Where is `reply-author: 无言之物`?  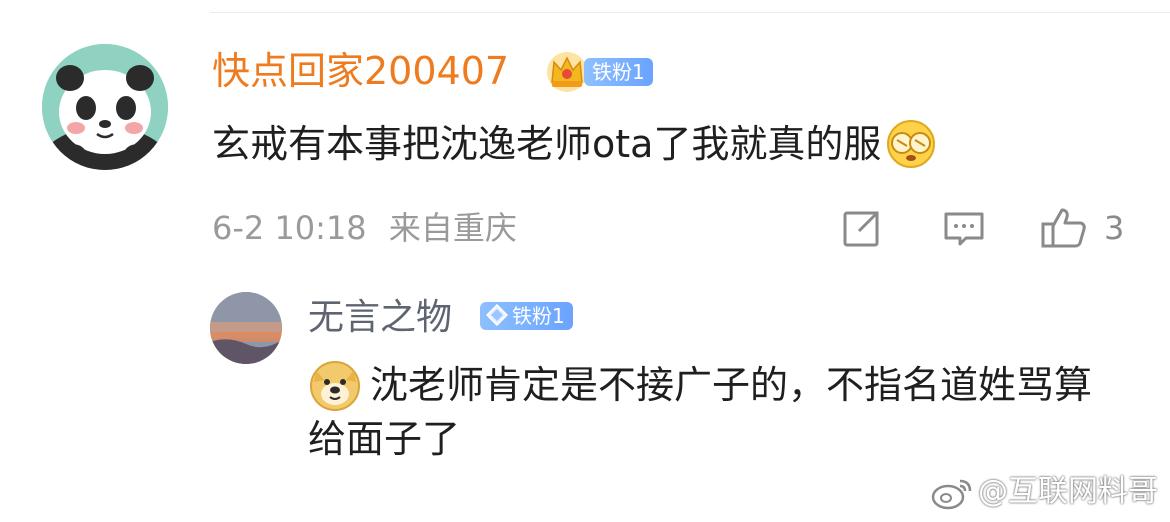 reply-author: 无言之物 is located at coordinates (380, 318).